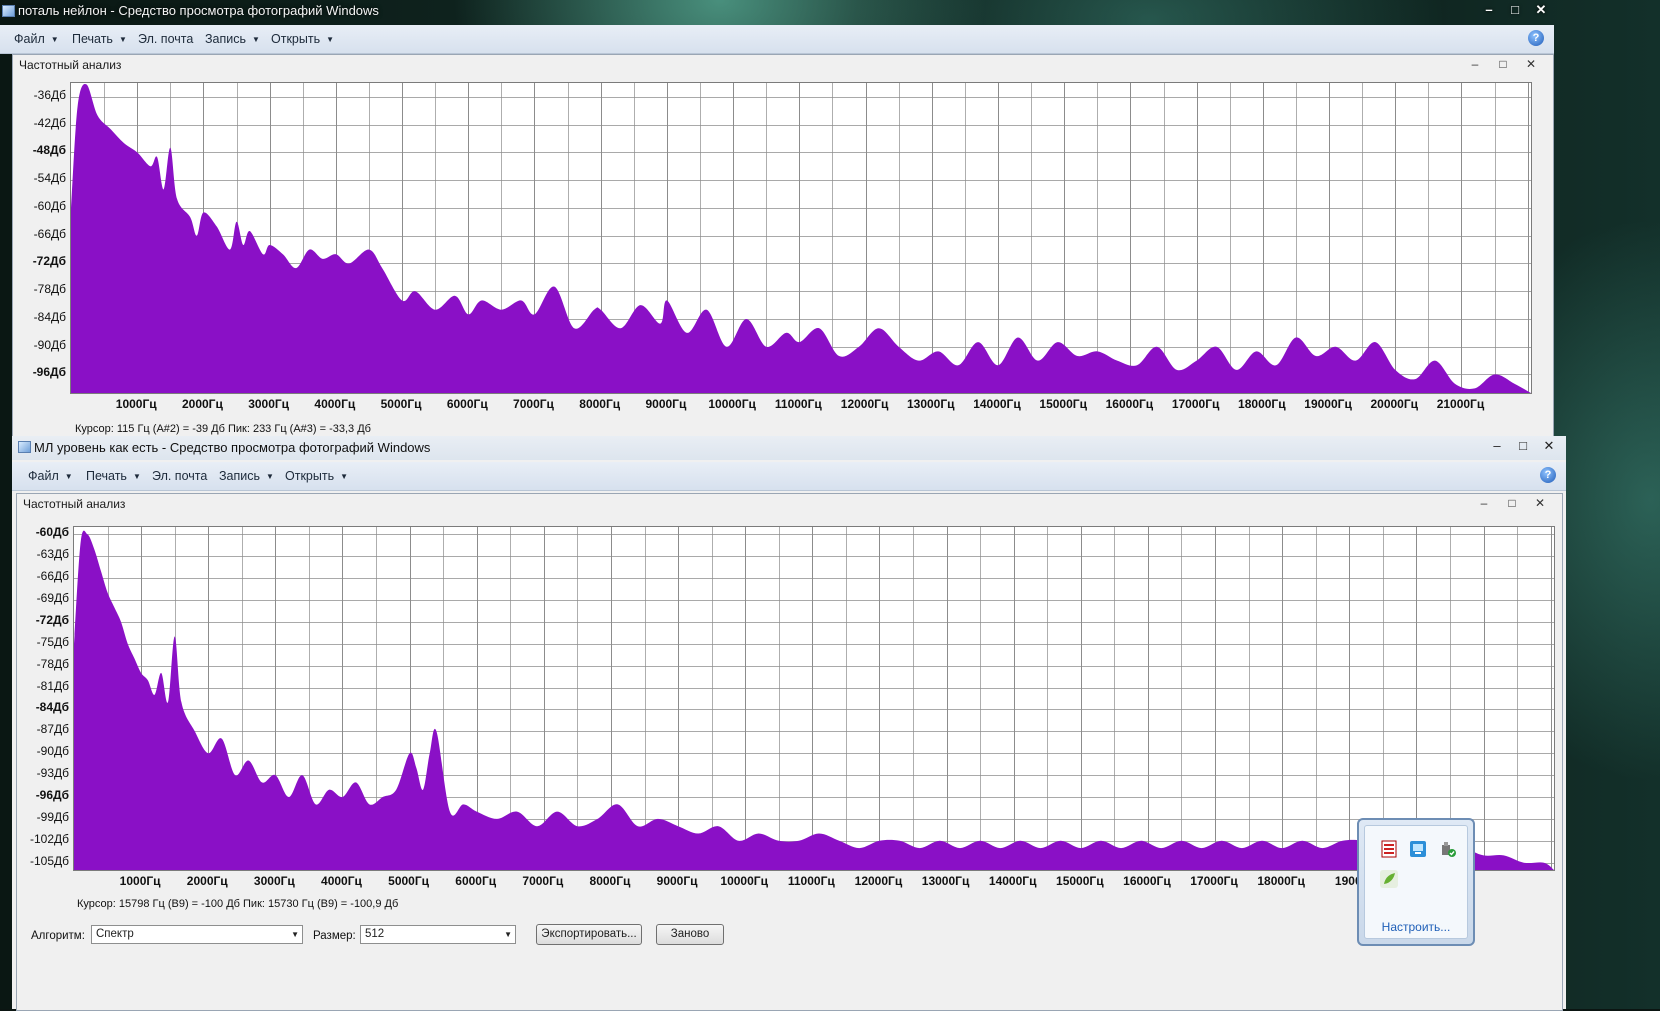  What do you see at coordinates (690, 934) in the screenshot?
I see `replot-button: Заново` at bounding box center [690, 934].